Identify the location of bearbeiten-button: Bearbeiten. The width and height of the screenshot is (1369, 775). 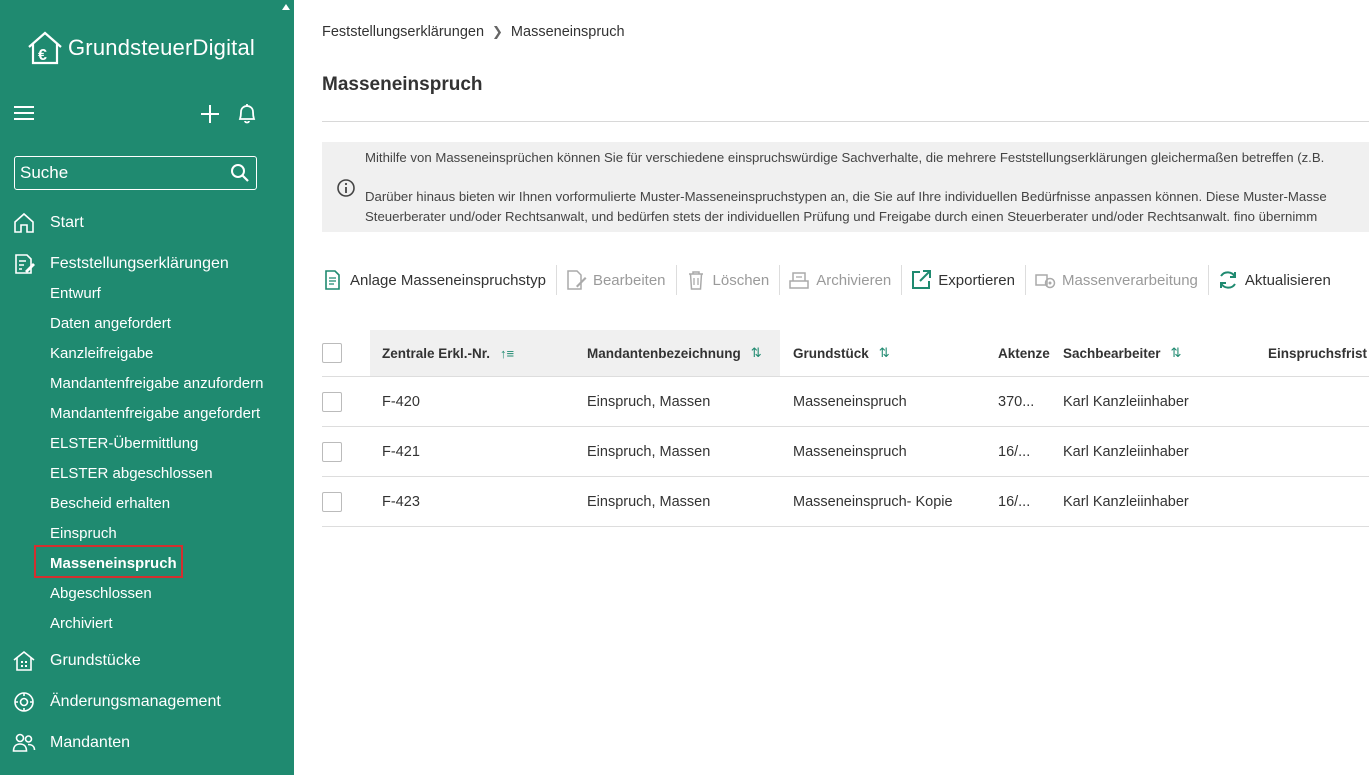
(619, 280).